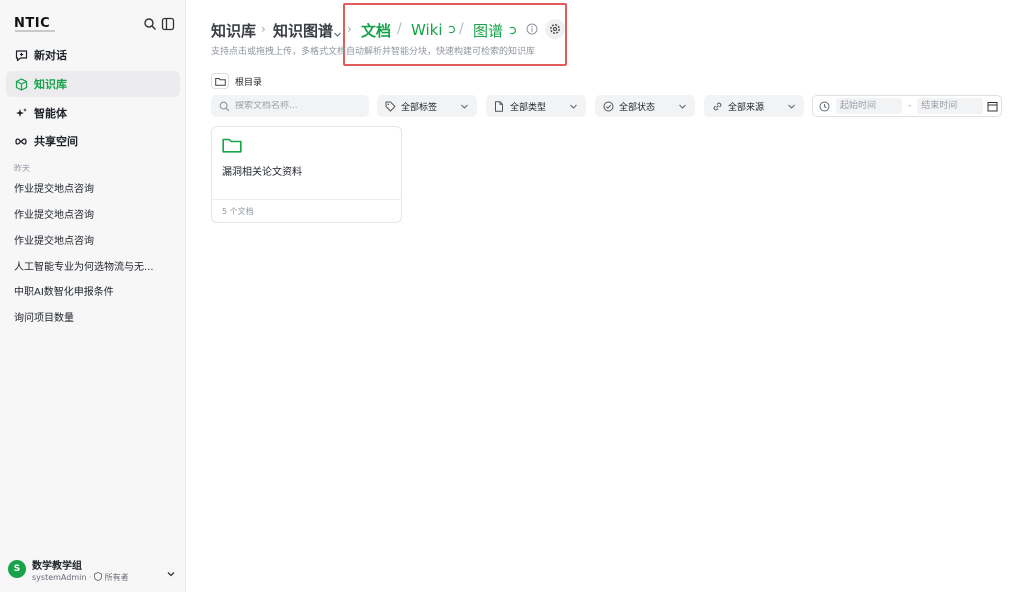 This screenshot has height=592, width=1024. What do you see at coordinates (907, 106) in the screenshot?
I see `date-range-picker: -` at bounding box center [907, 106].